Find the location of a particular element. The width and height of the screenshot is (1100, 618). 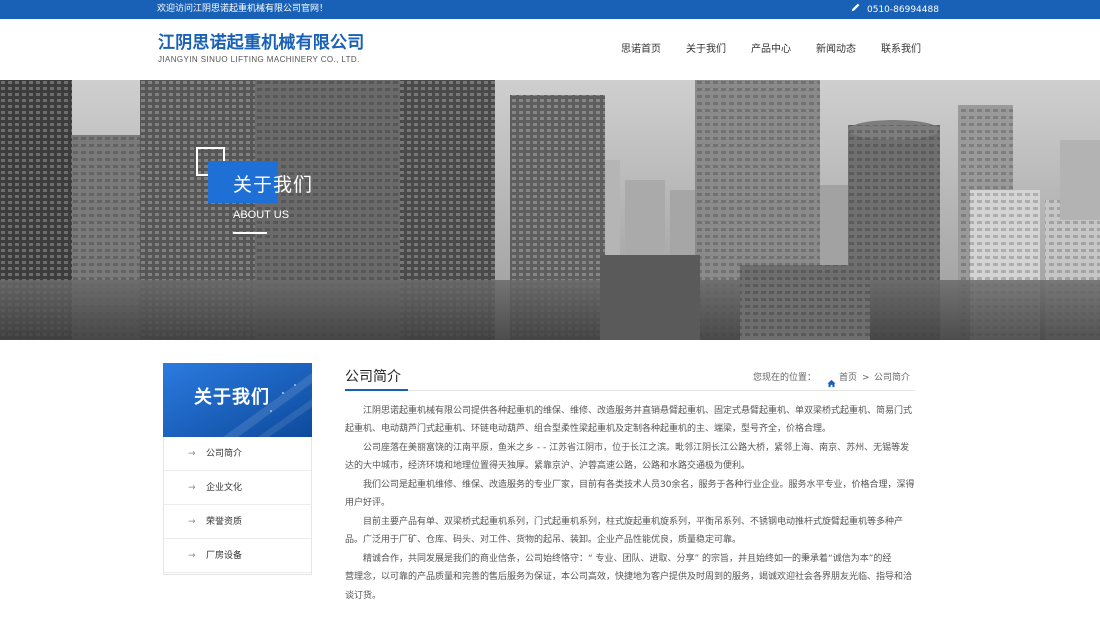

page-title-underline is located at coordinates (376, 390).